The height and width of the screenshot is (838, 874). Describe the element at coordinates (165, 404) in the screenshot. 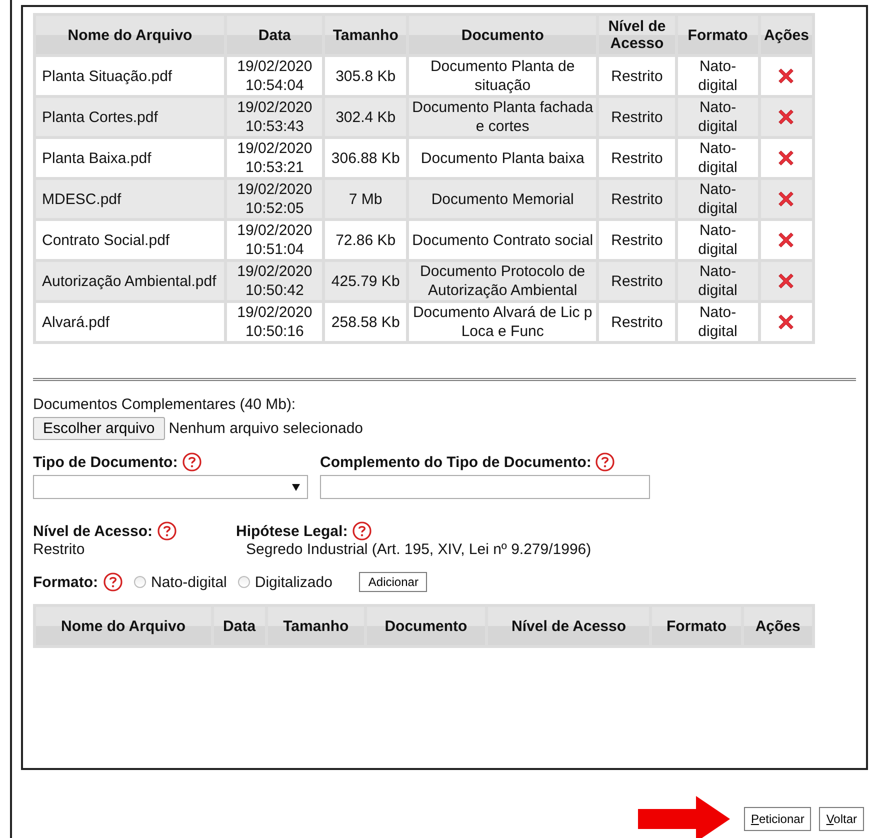

I see `field-label: Documentos Complementares (40 Mb):` at that location.